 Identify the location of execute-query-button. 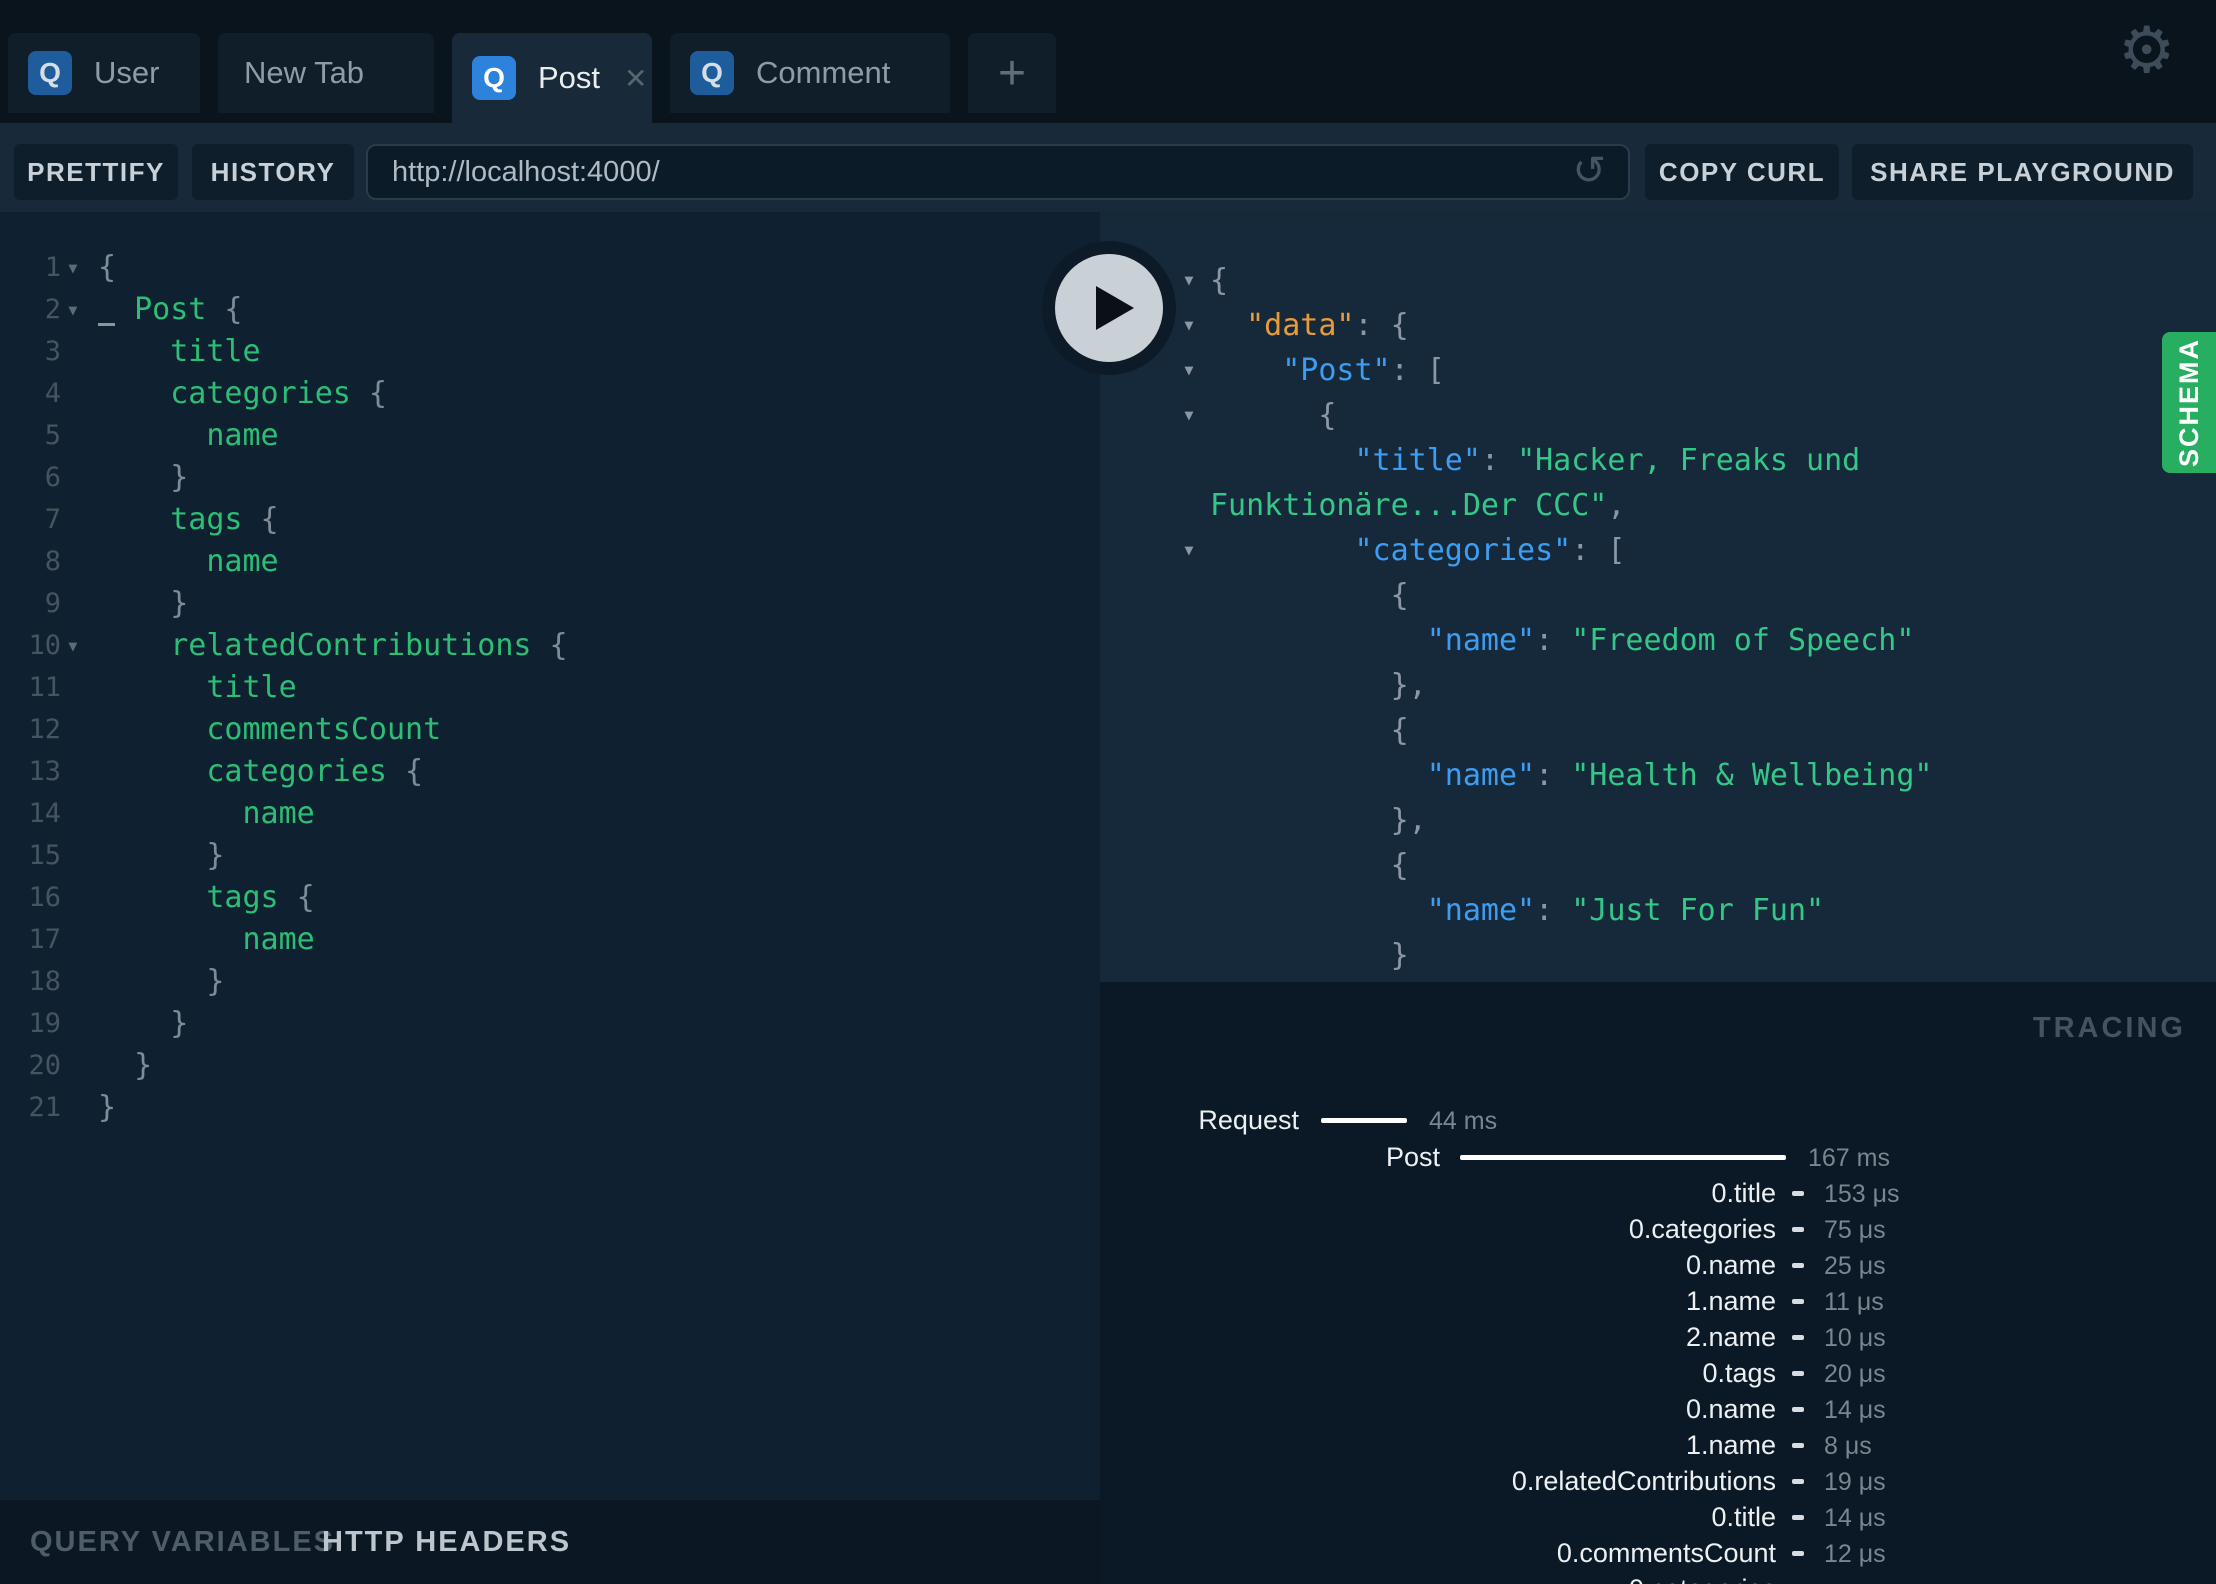
(1109, 308).